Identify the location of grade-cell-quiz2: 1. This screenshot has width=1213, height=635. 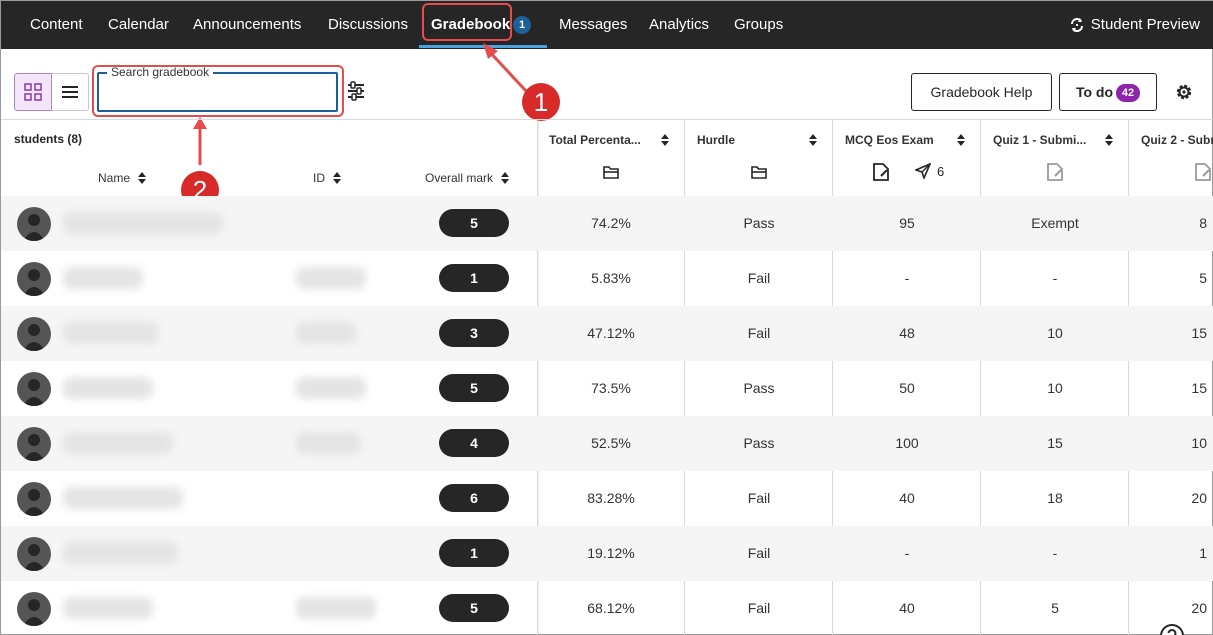
(1168, 553).